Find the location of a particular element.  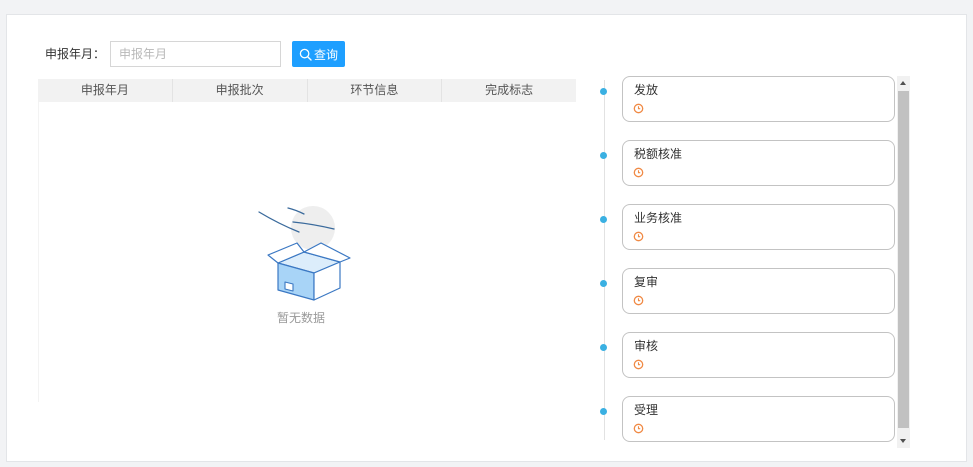

timeline-card-title: 业务核准 is located at coordinates (658, 218).